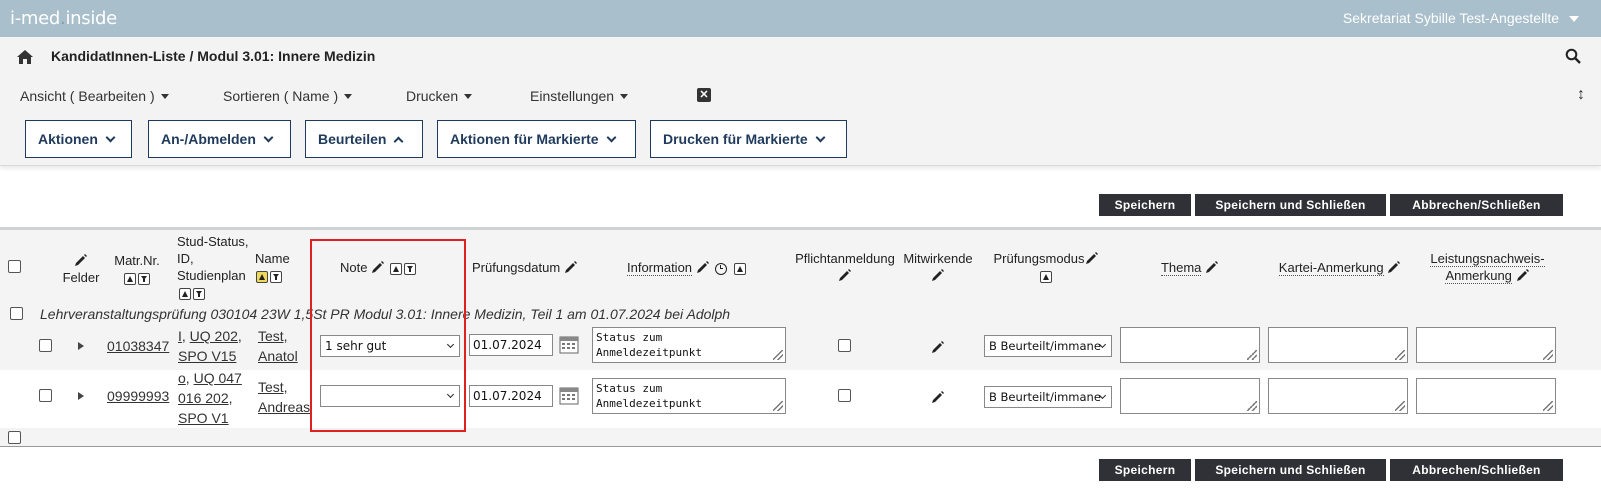  What do you see at coordinates (81, 346) in the screenshot?
I see `expand-row-1-icon` at bounding box center [81, 346].